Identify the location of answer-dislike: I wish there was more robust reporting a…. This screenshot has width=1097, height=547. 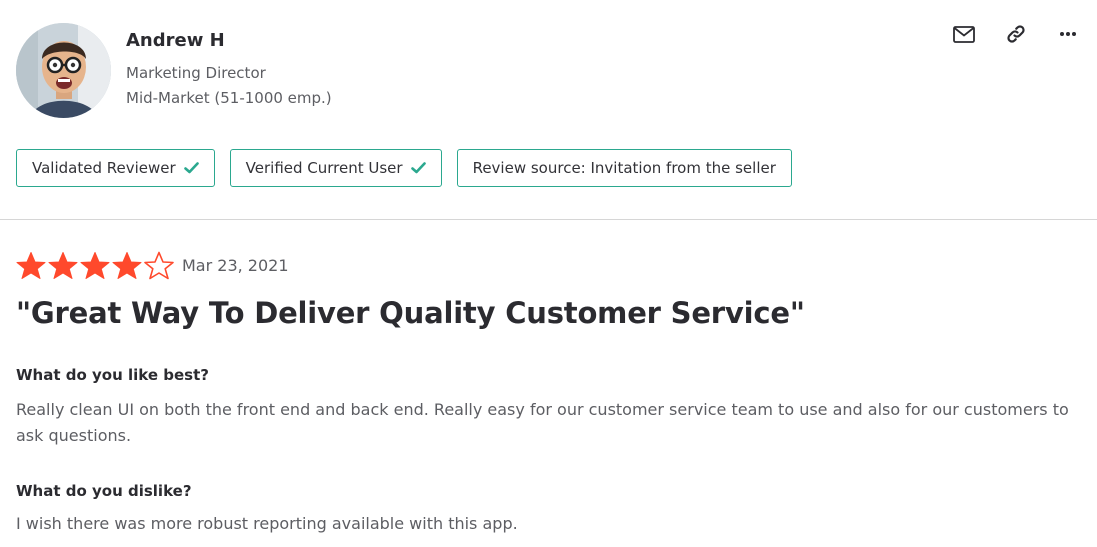
(267, 523).